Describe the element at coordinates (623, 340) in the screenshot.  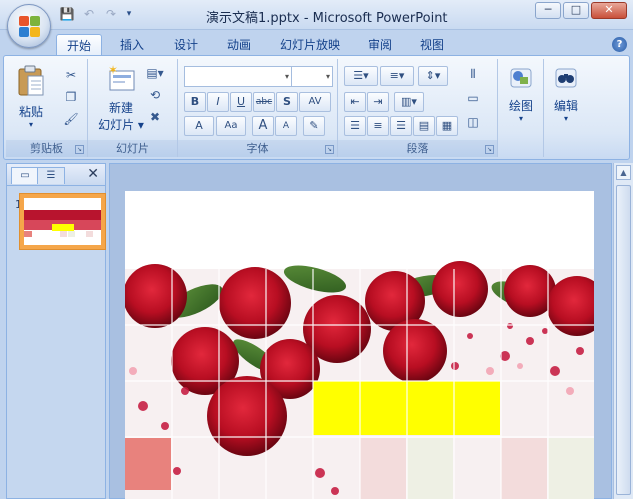
I see `scrollbar-thumb` at that location.